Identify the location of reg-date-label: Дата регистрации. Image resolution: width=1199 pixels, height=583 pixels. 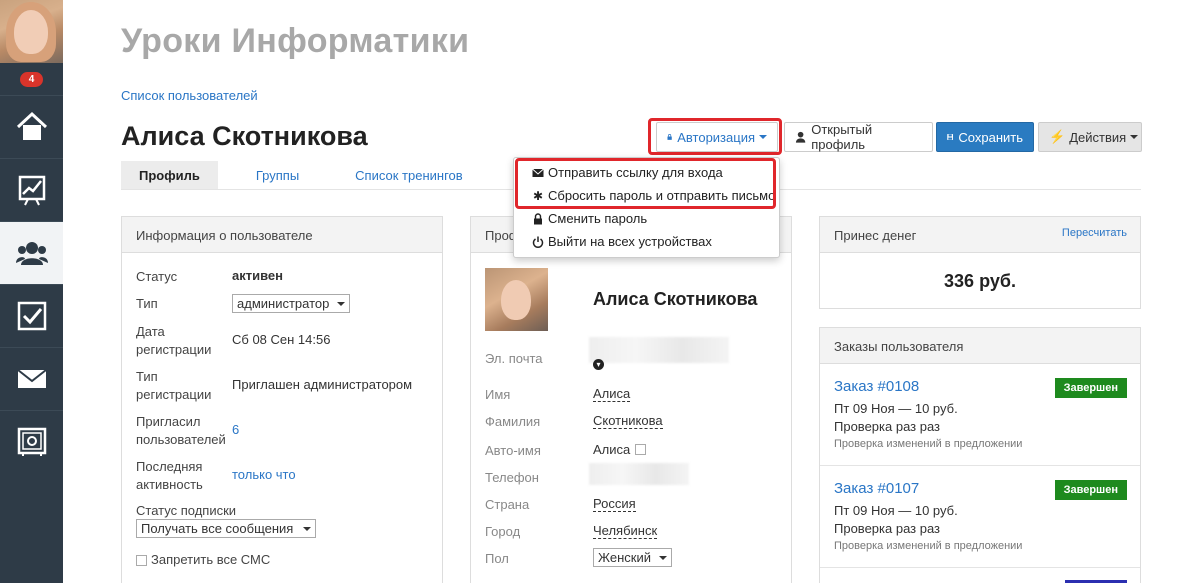
(173, 341).